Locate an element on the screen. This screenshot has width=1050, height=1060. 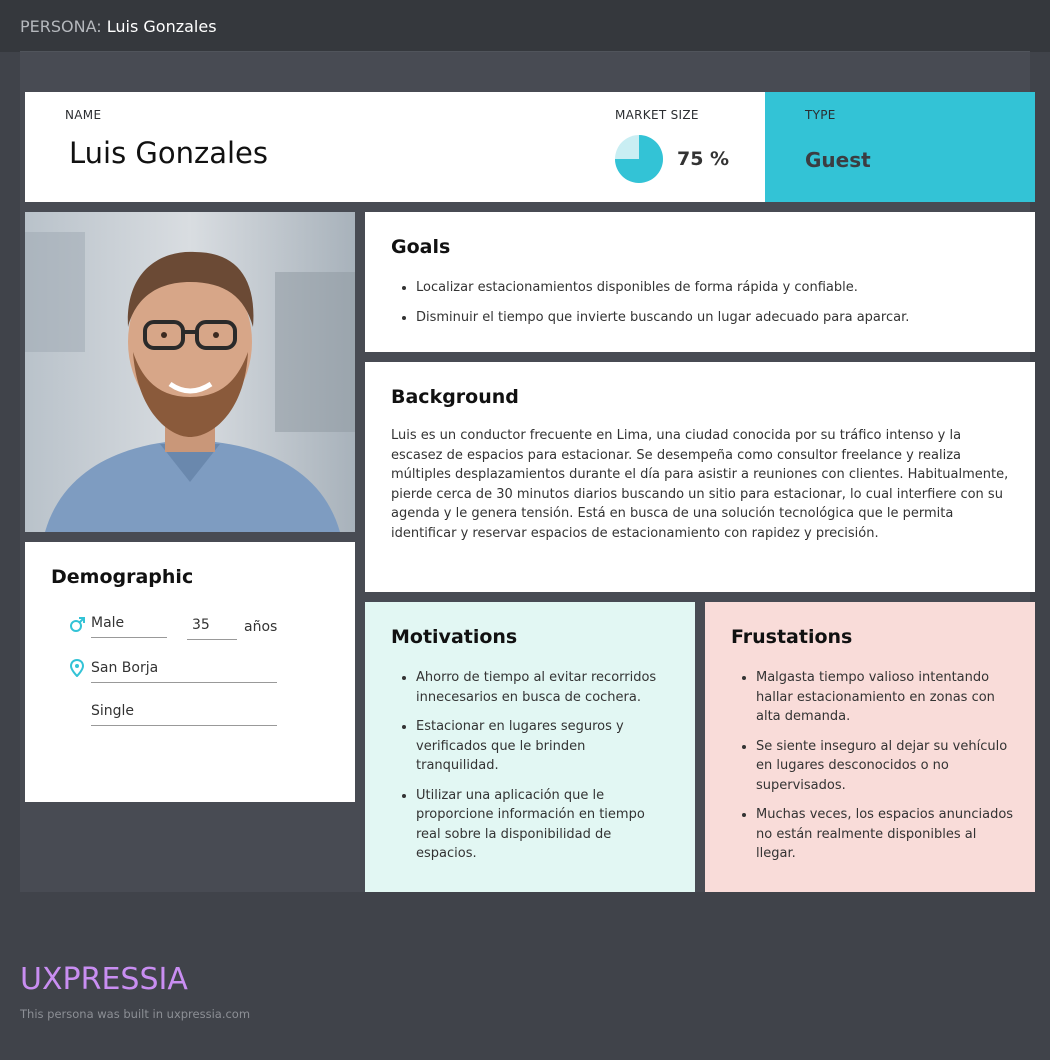
gender-field: Male is located at coordinates (129, 625).